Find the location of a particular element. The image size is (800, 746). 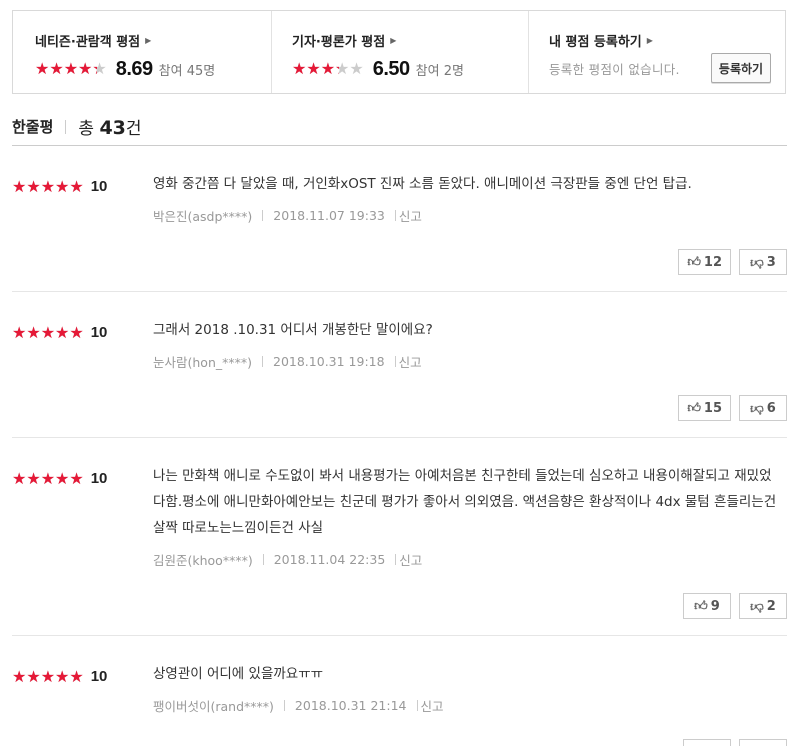

my-rating: 내 평점 등록하기 ▶ 등록한 평점이 없습니다. 등록하기 is located at coordinates (656, 52).